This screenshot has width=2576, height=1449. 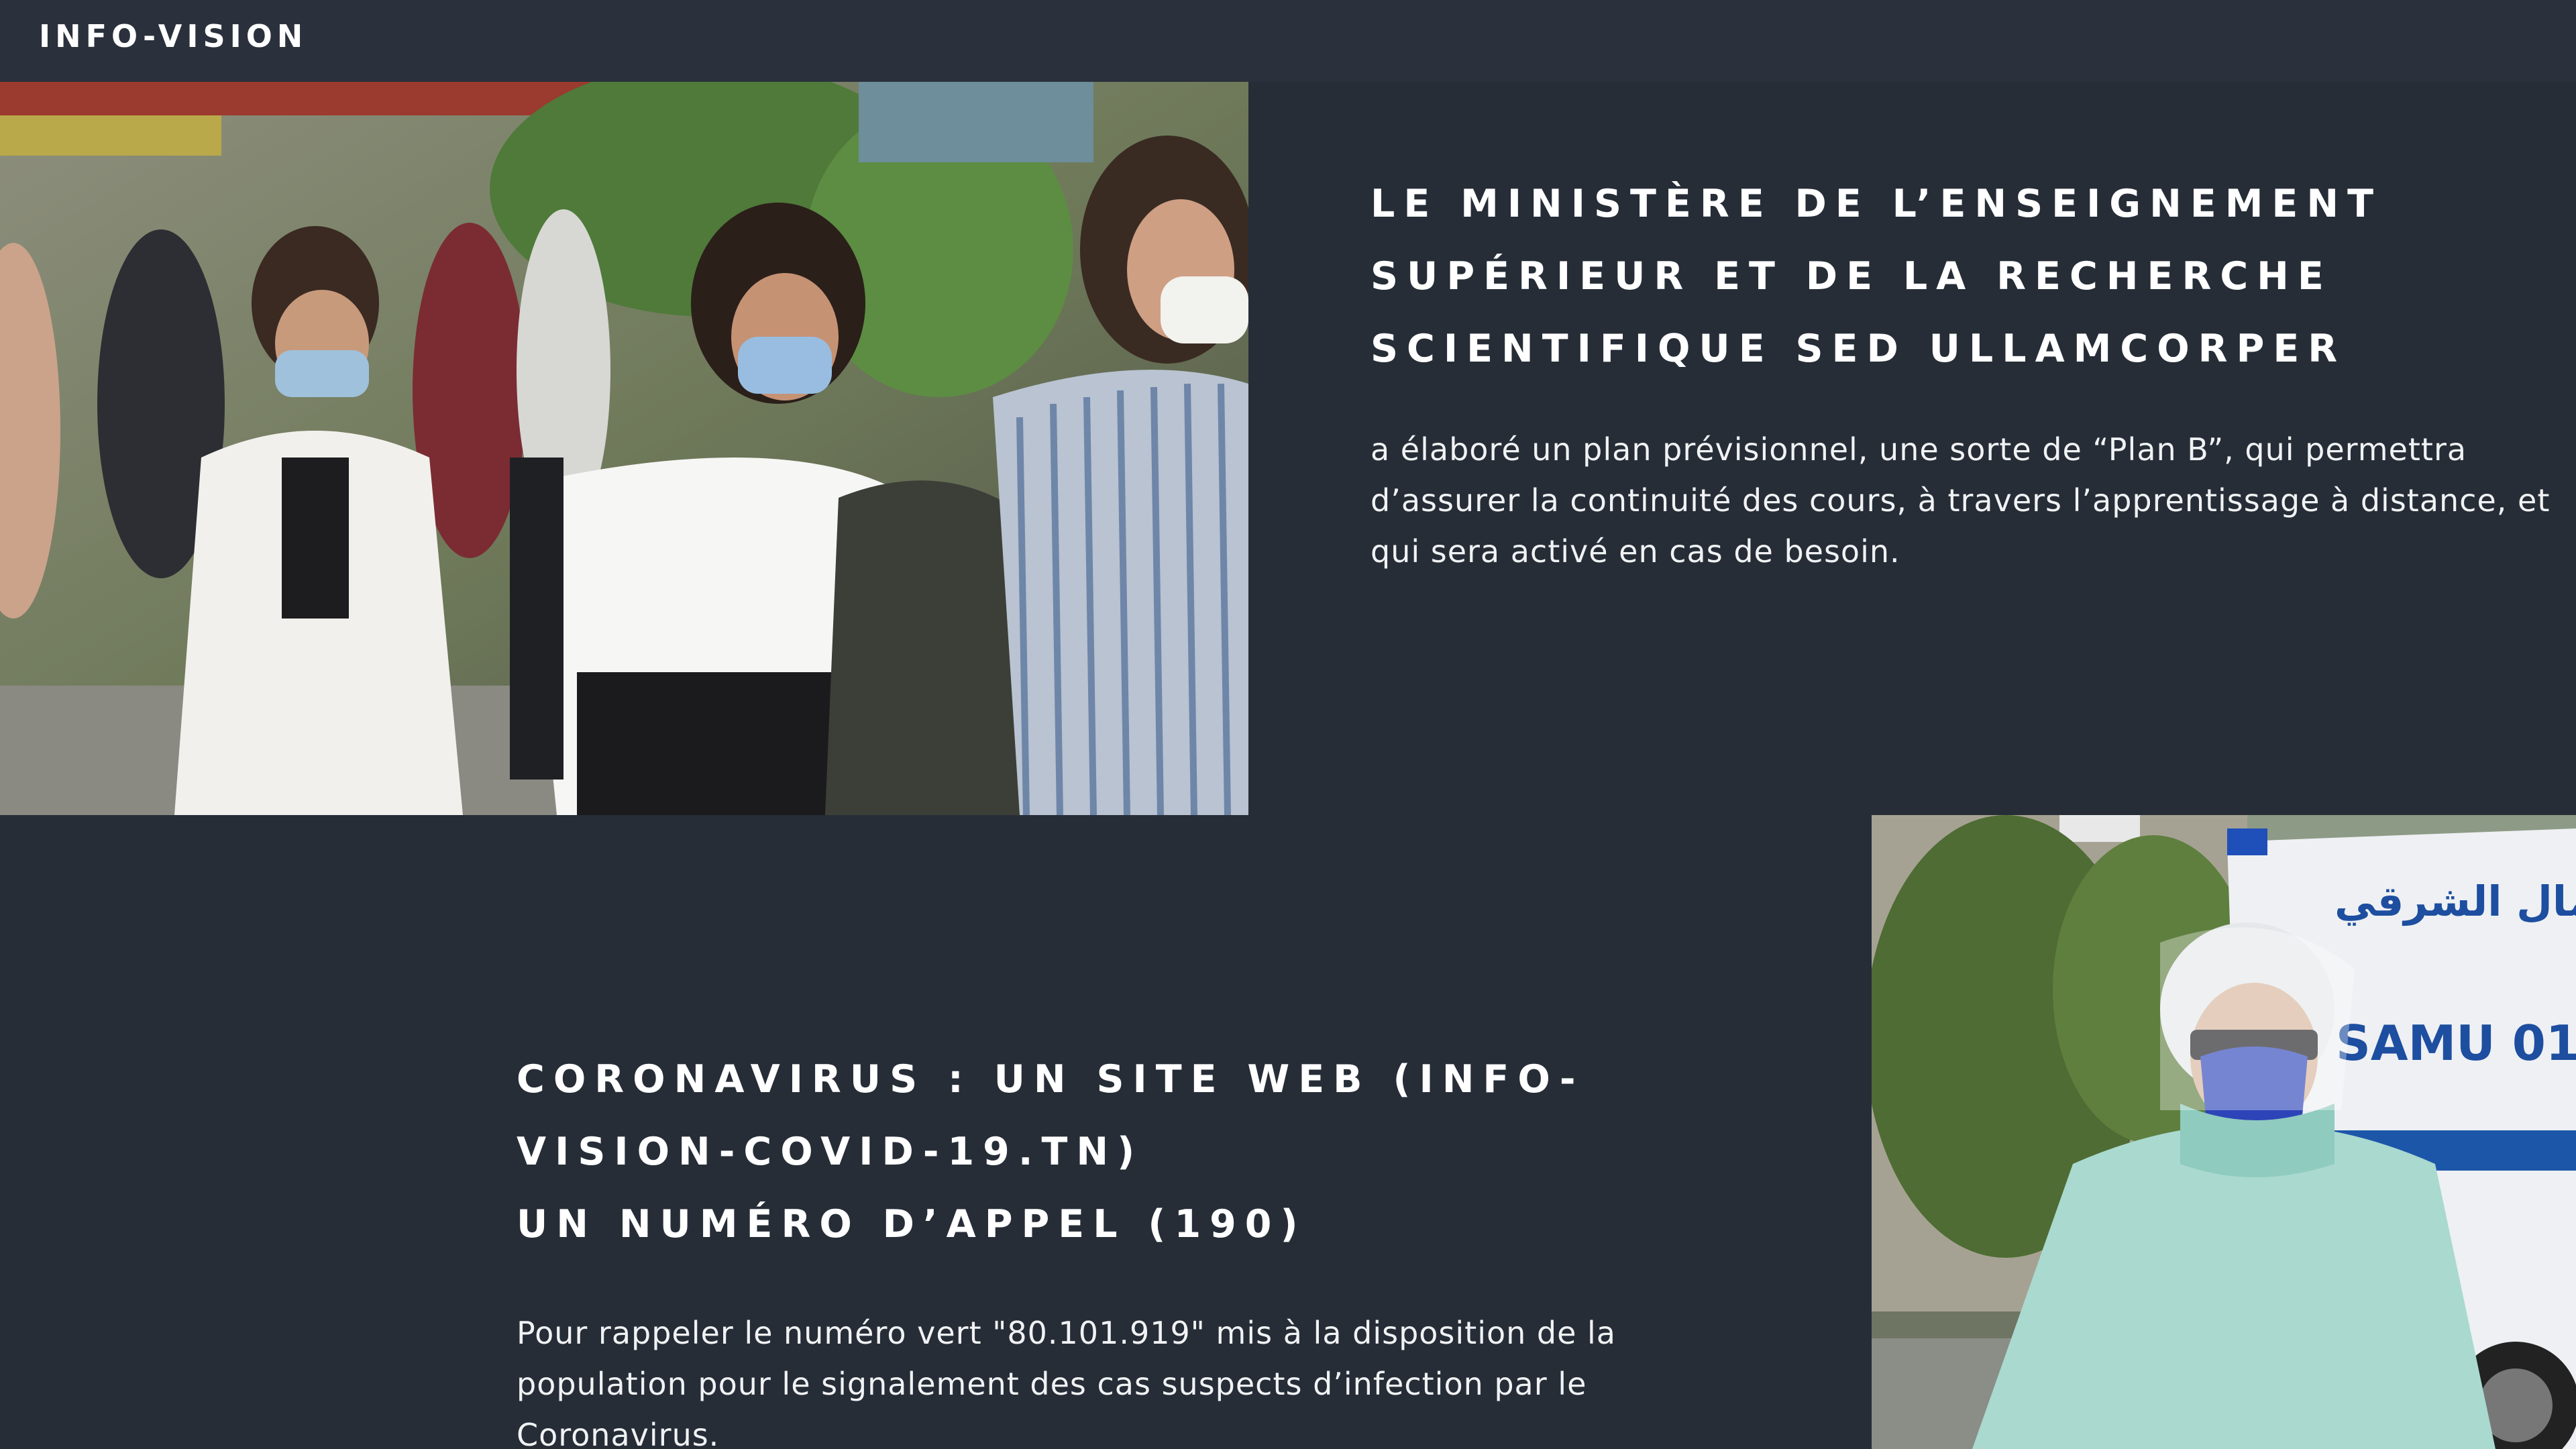 I want to click on section-1-heading-line: SCIENTIFIQUE SED ULLAMCORPER, so click(x=1859, y=349).